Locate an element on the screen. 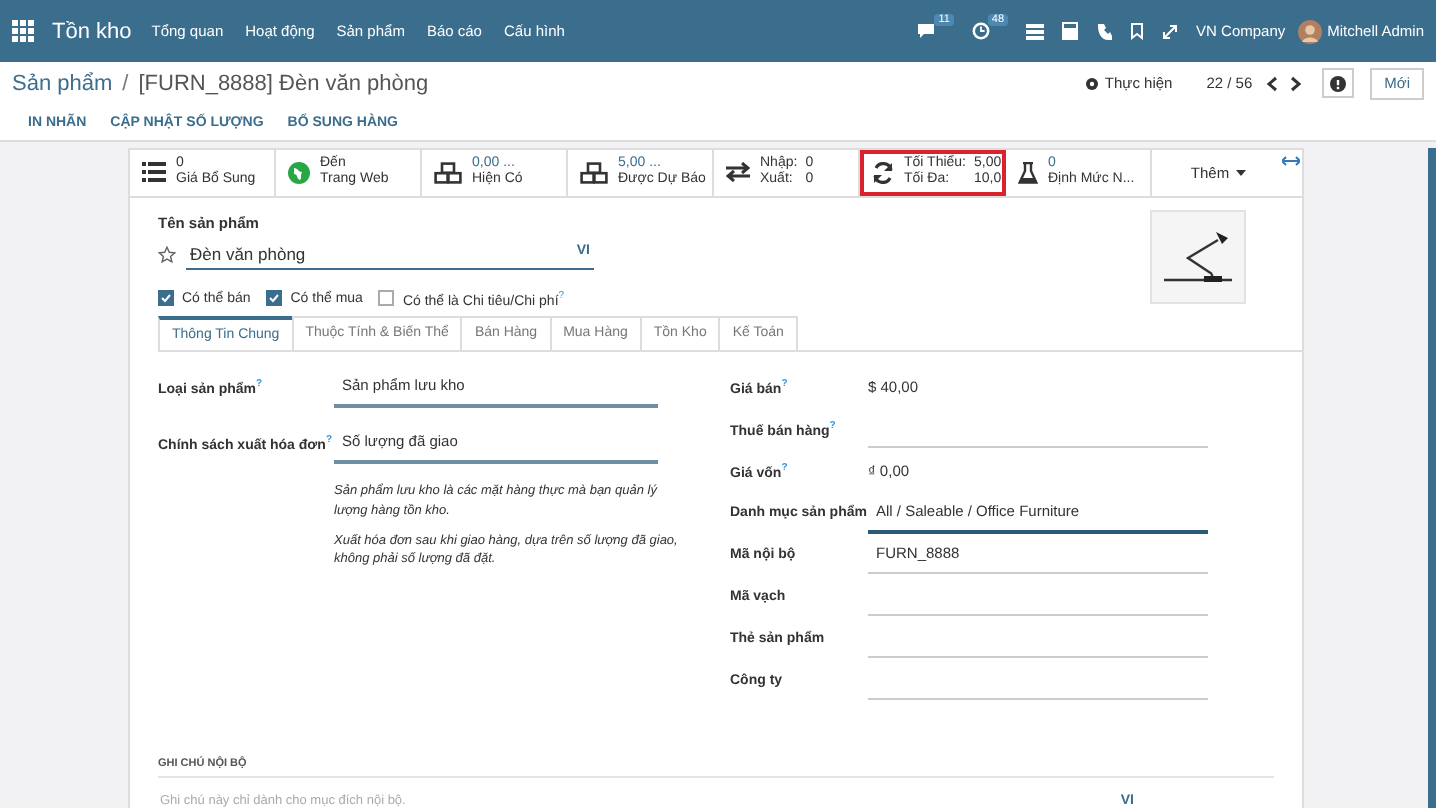 The width and height of the screenshot is (1436, 808). help-button is located at coordinates (1338, 83).